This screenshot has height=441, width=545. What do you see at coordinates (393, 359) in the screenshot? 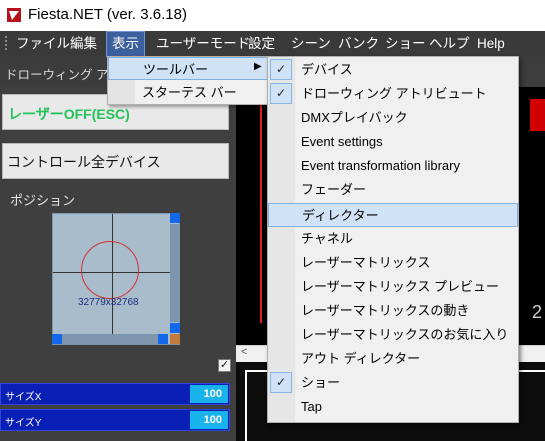
I see `toolbar-submenu-item-out-director: アウト ディレクター` at bounding box center [393, 359].